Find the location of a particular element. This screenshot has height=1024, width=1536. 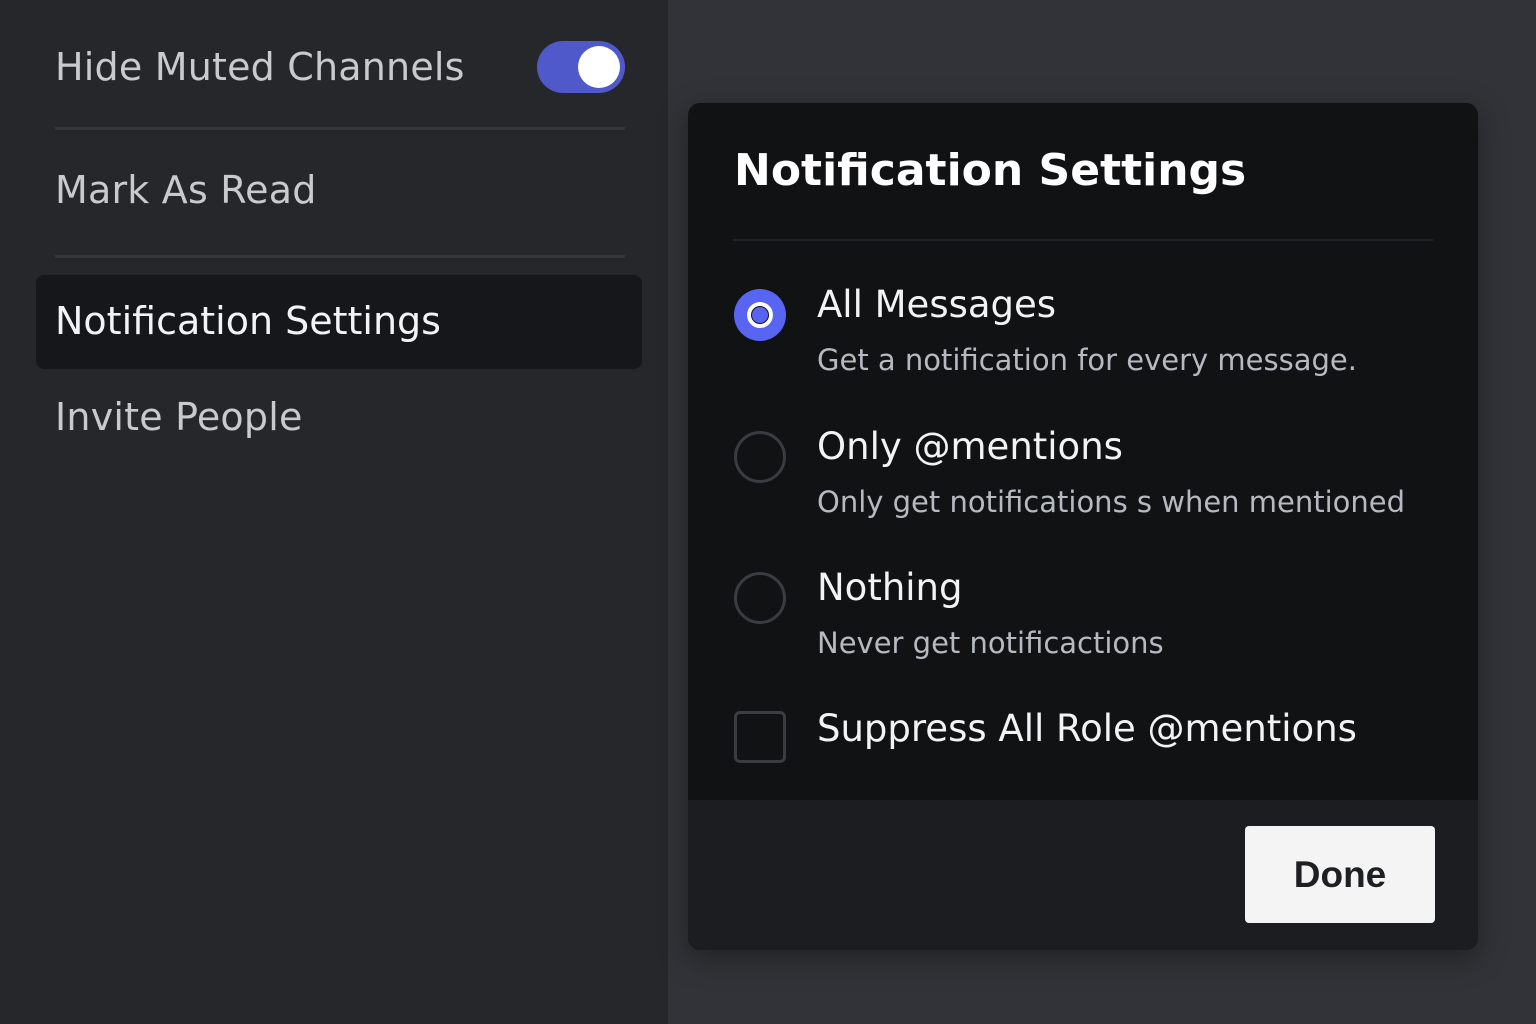

radio-nothing is located at coordinates (760, 598).